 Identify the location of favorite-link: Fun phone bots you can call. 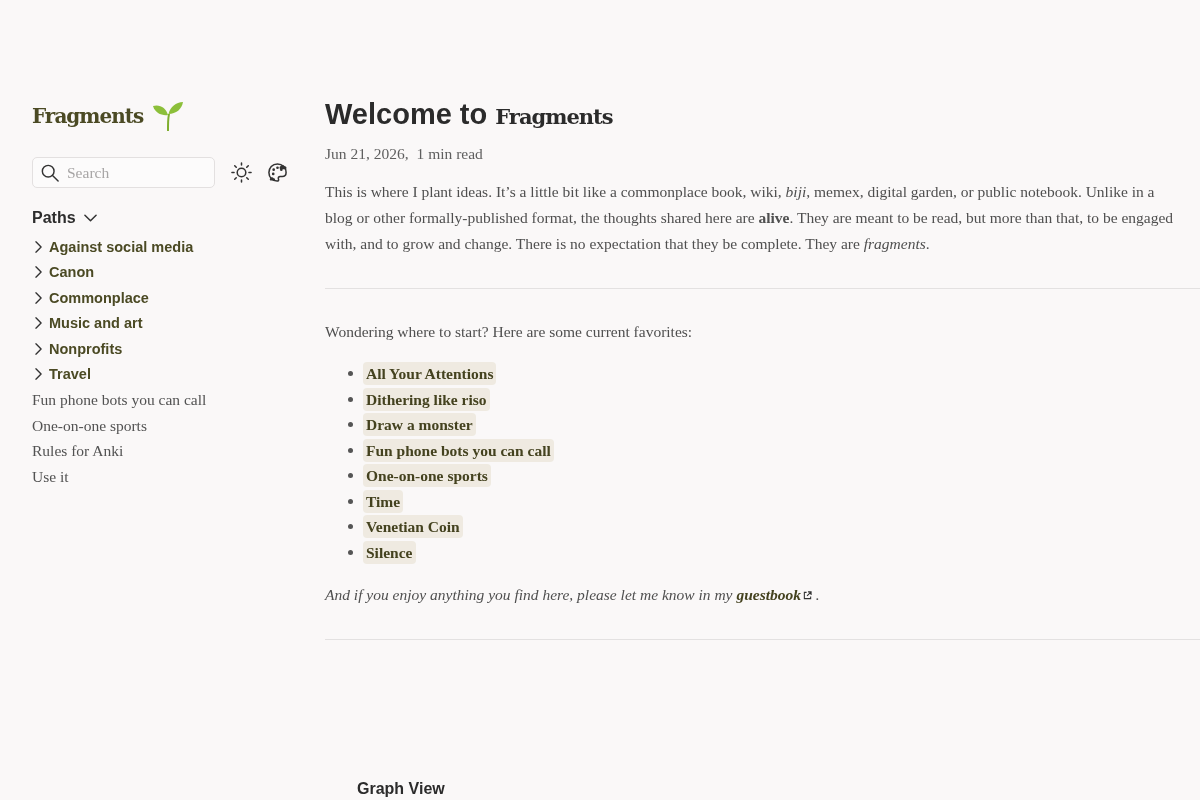
(458, 450).